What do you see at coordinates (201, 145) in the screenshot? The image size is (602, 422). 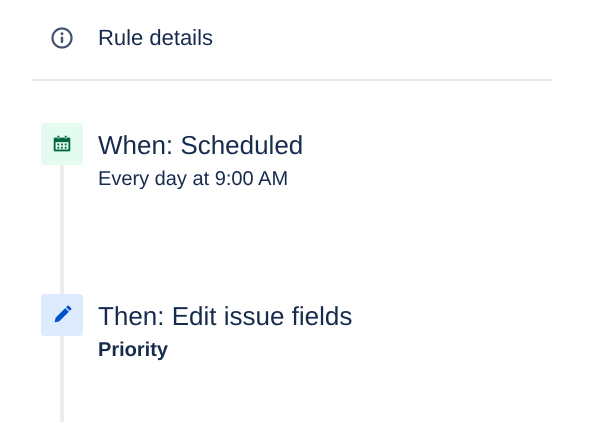 I see `step-title: When: Scheduled` at bounding box center [201, 145].